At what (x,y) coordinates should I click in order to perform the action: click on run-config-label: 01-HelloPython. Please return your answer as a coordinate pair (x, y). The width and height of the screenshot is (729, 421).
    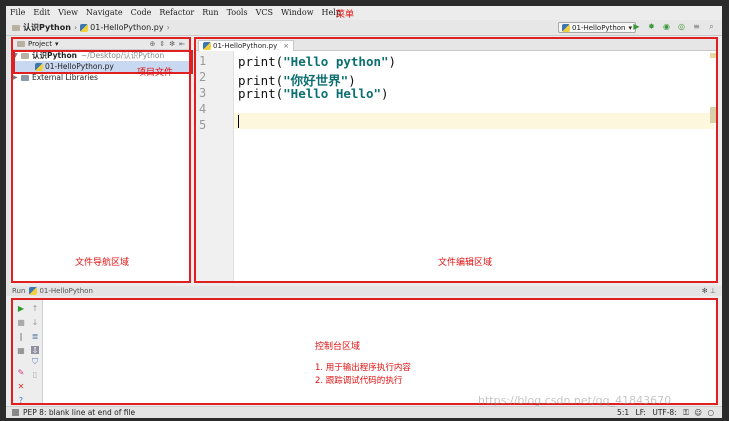
    Looking at the image, I should click on (599, 27).